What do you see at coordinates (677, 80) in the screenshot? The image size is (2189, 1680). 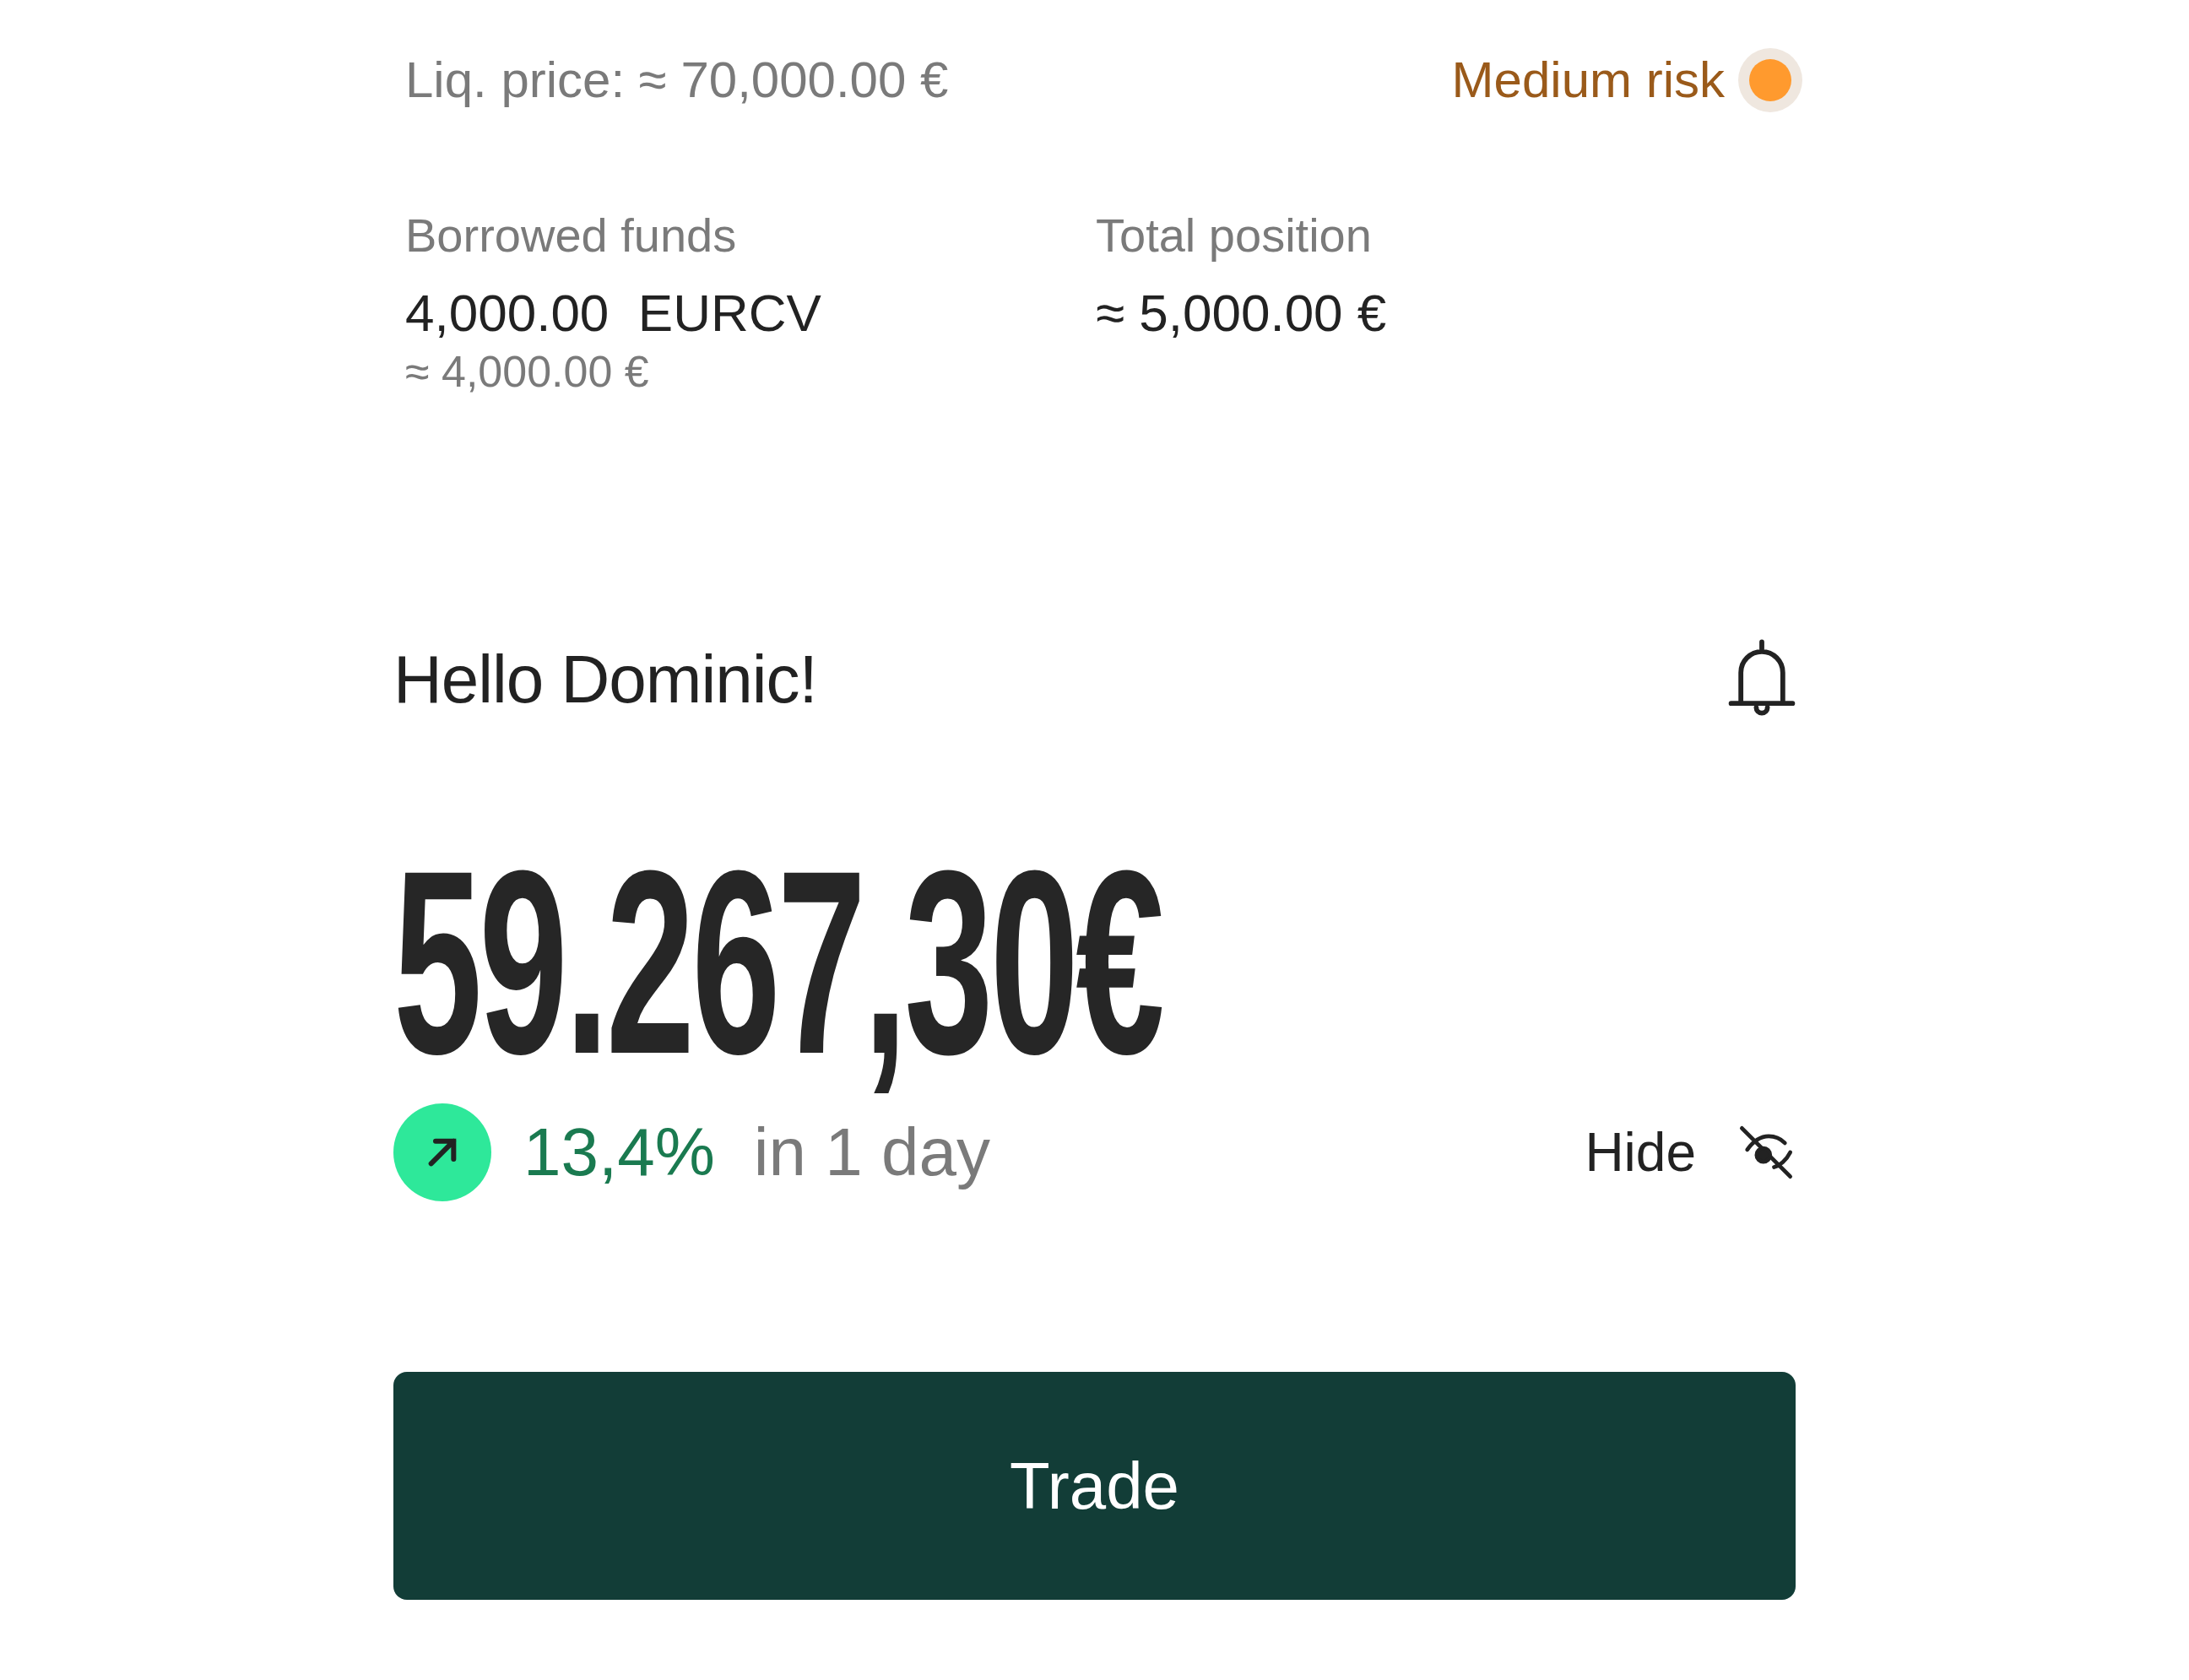 I see `liquidation-price: Liq. price: ≈ 70,000.00 €` at bounding box center [677, 80].